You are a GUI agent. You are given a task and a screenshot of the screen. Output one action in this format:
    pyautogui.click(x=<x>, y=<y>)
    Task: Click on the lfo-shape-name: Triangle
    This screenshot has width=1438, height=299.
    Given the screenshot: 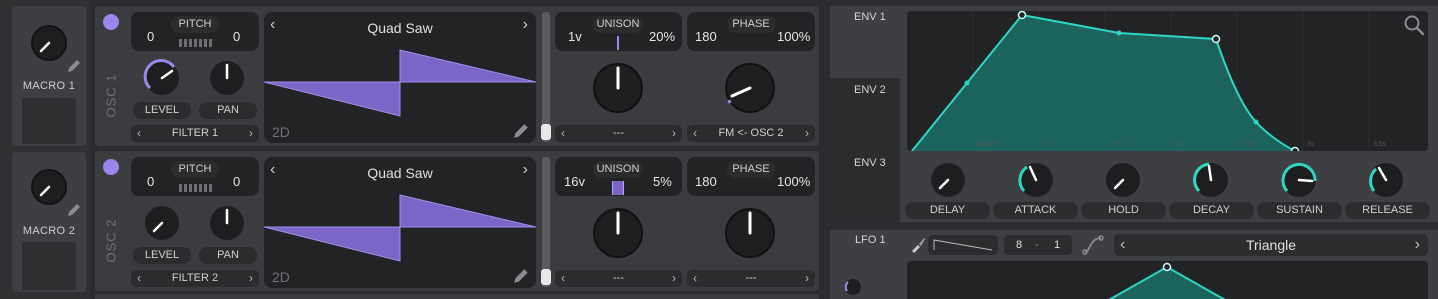 What is the action you would take?
    pyautogui.click(x=1271, y=245)
    